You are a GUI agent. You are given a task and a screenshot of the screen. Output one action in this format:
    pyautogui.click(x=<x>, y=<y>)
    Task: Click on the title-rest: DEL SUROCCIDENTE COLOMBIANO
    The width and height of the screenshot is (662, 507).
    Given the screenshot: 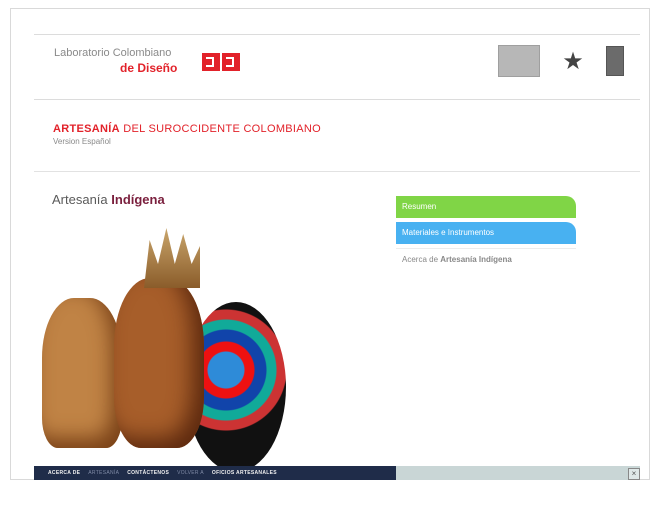 What is the action you would take?
    pyautogui.click(x=220, y=129)
    